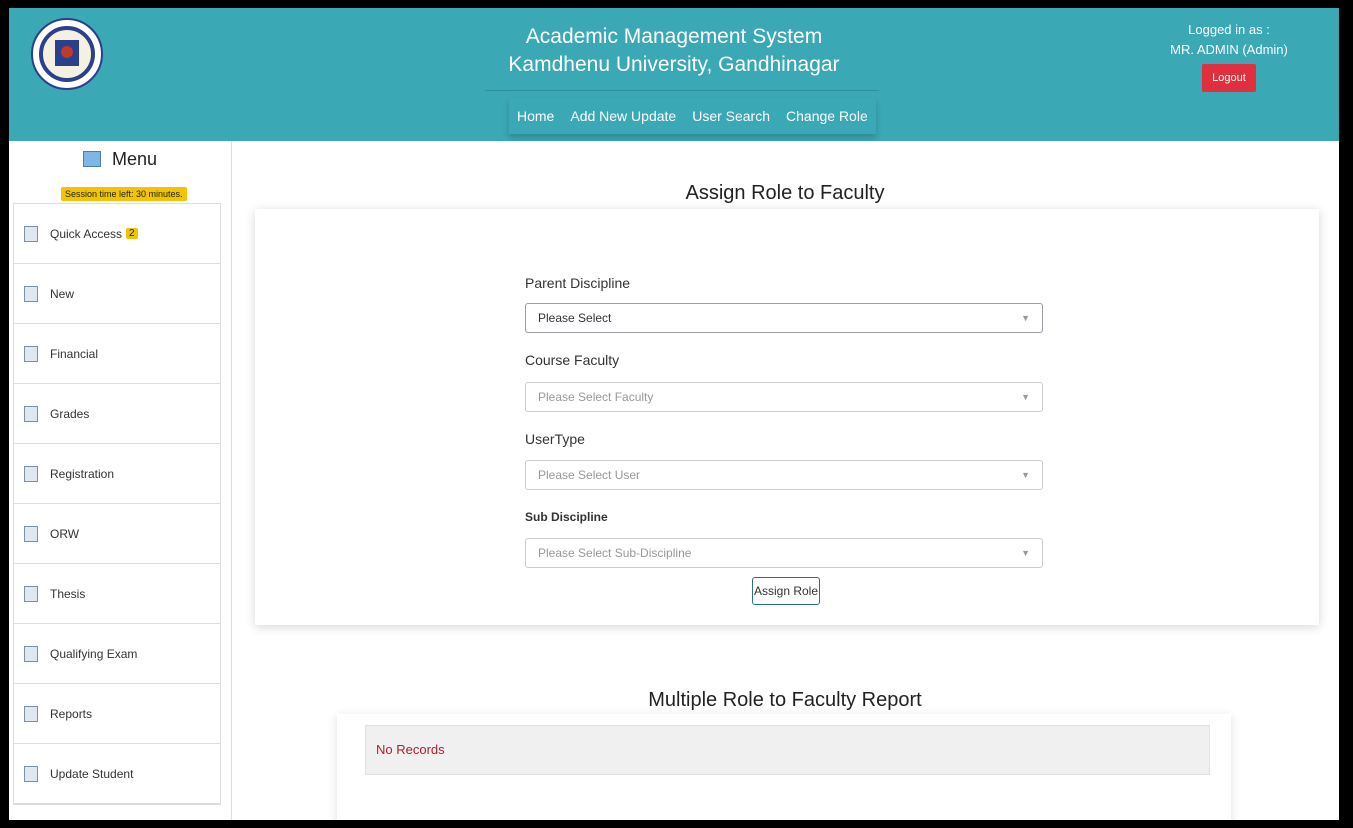  I want to click on sidebar-item-new: New, so click(117, 294).